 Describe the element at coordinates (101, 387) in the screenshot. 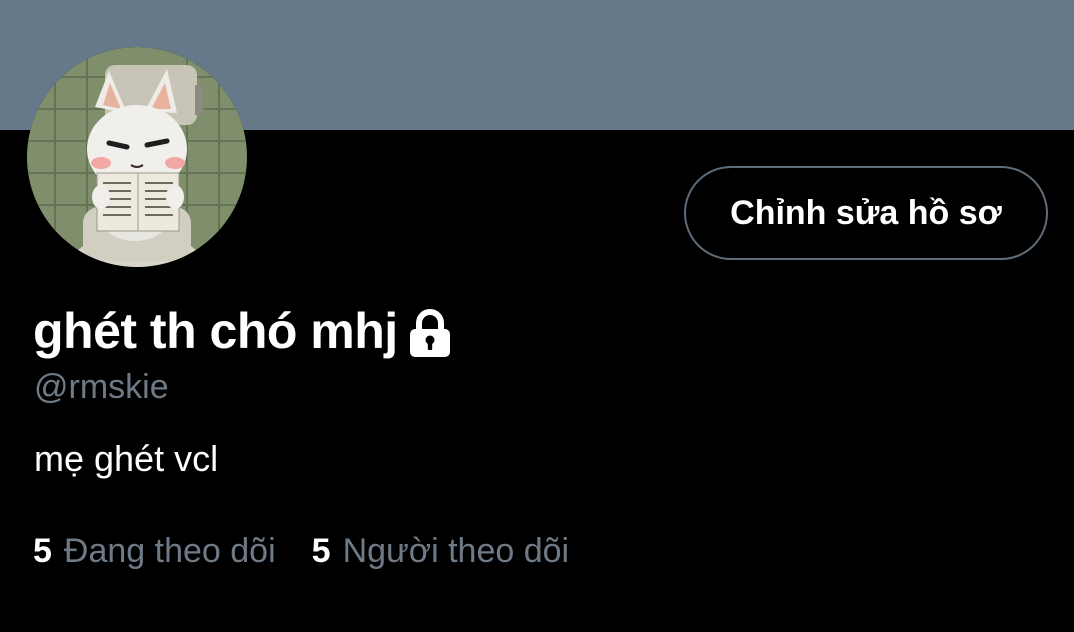

I see `user-handle: @rmskie` at that location.